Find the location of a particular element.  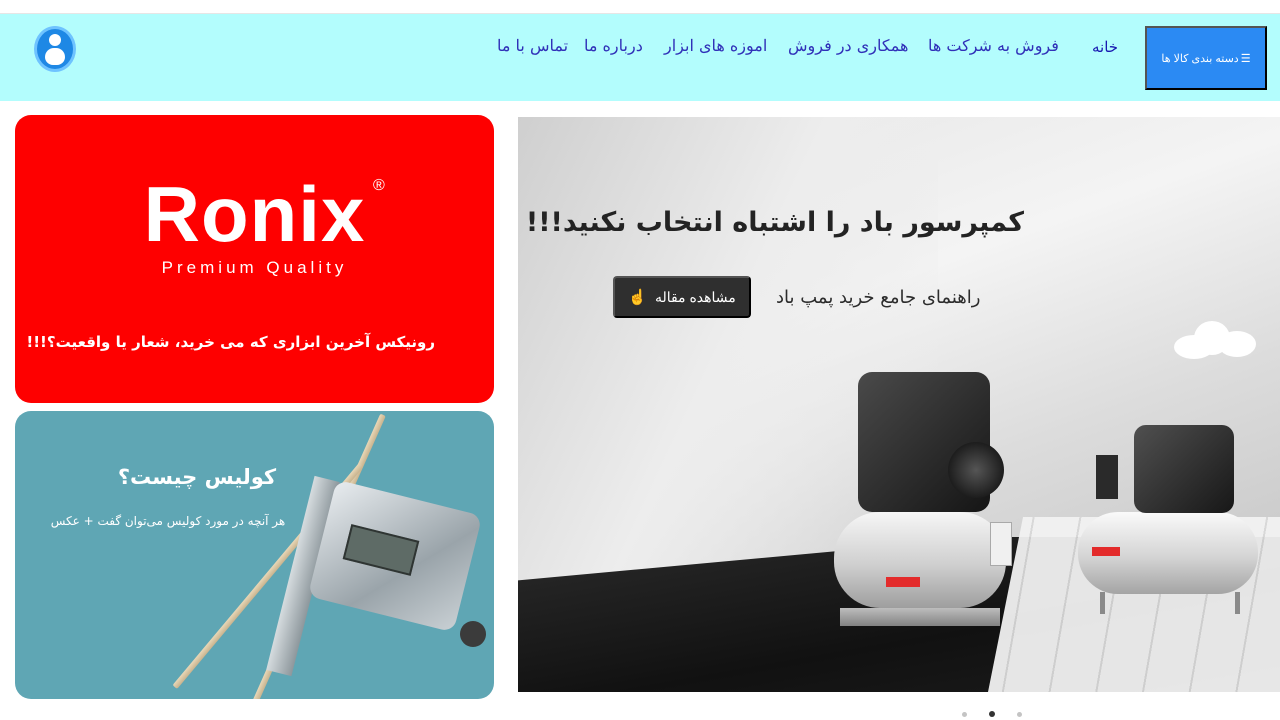

category-button-label: دسته بندی کالا ها is located at coordinates (1200, 58).